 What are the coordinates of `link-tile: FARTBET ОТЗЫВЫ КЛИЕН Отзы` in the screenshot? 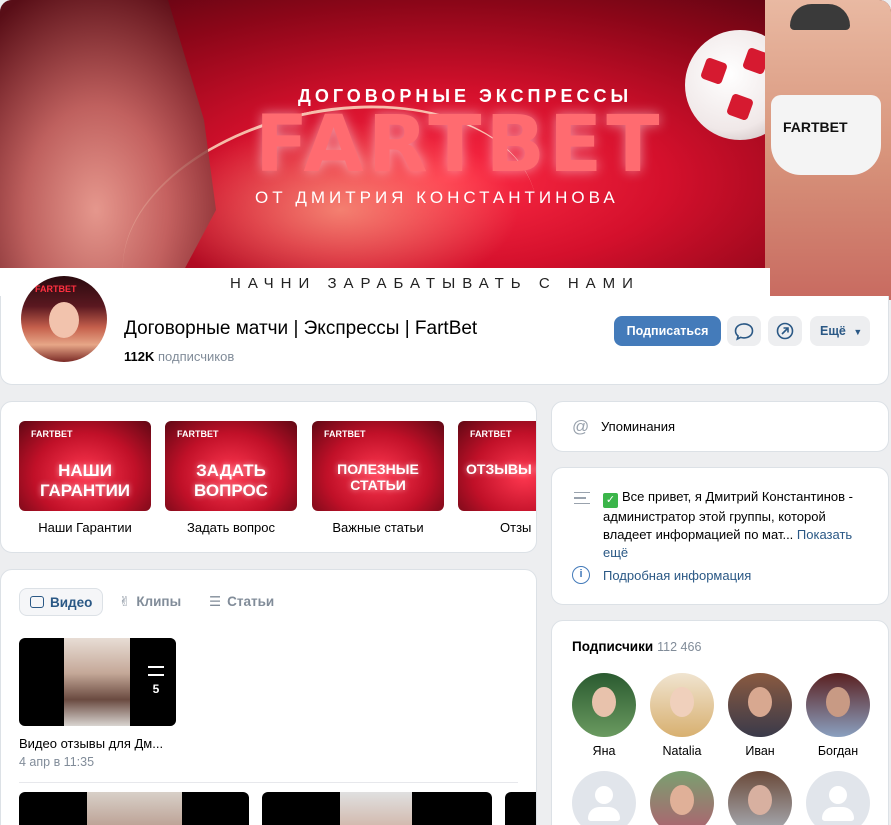 It's located at (497, 478).